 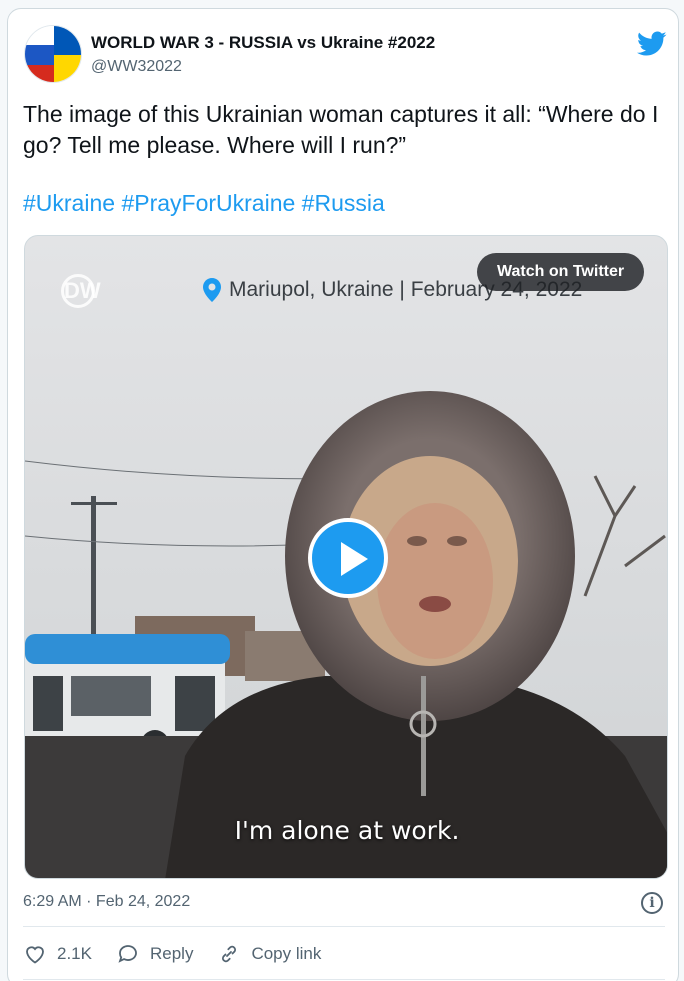 What do you see at coordinates (212, 290) in the screenshot?
I see `location-pin-icon` at bounding box center [212, 290].